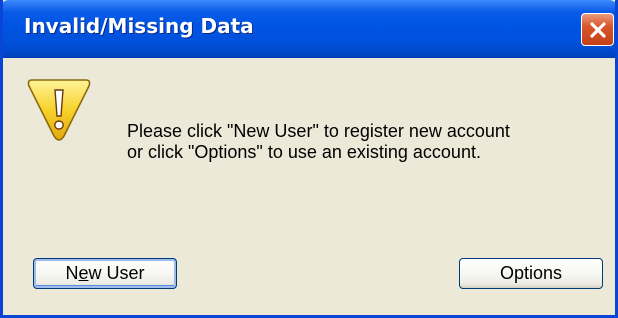 The image size is (618, 318). I want to click on close-icon, so click(598, 30).